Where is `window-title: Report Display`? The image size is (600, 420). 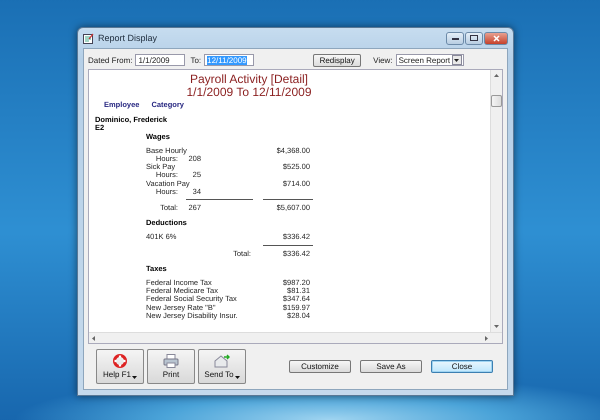
window-title: Report Display is located at coordinates (128, 38).